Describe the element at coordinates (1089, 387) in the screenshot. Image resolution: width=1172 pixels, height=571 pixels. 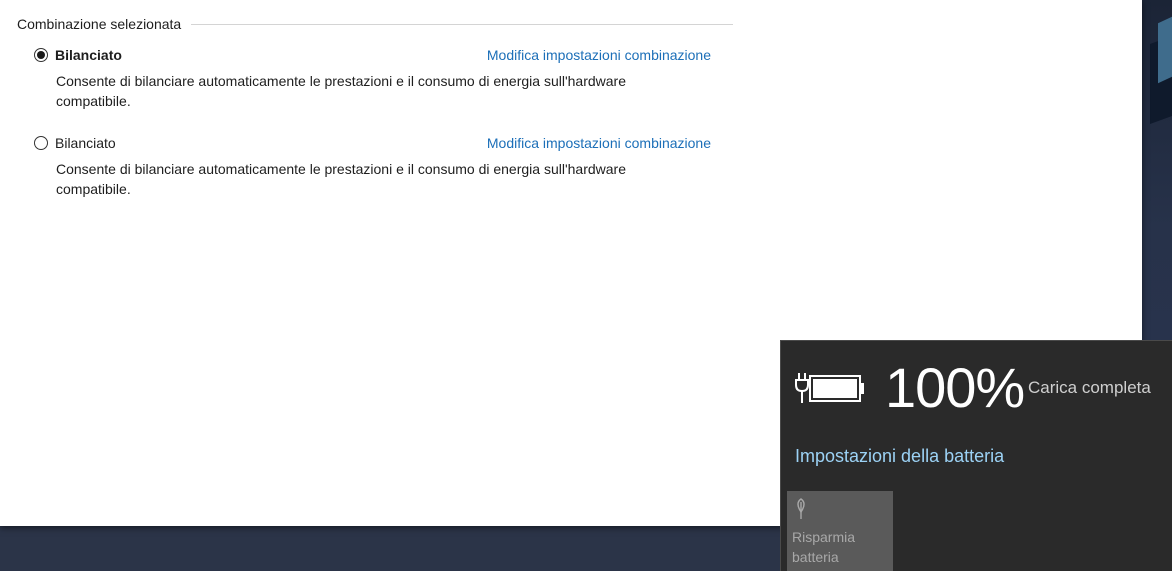
I see `battery-status: Carica completa` at that location.